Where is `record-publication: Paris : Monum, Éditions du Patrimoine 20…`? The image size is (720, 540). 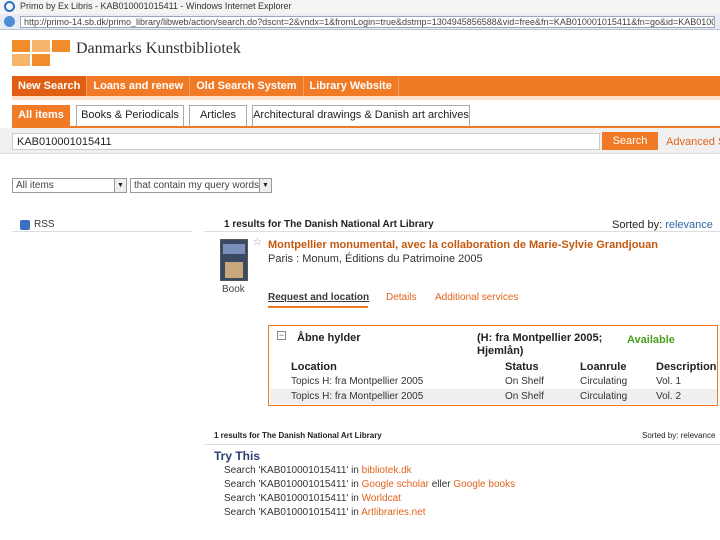 record-publication: Paris : Monum, Éditions du Patrimoine 20… is located at coordinates (375, 259).